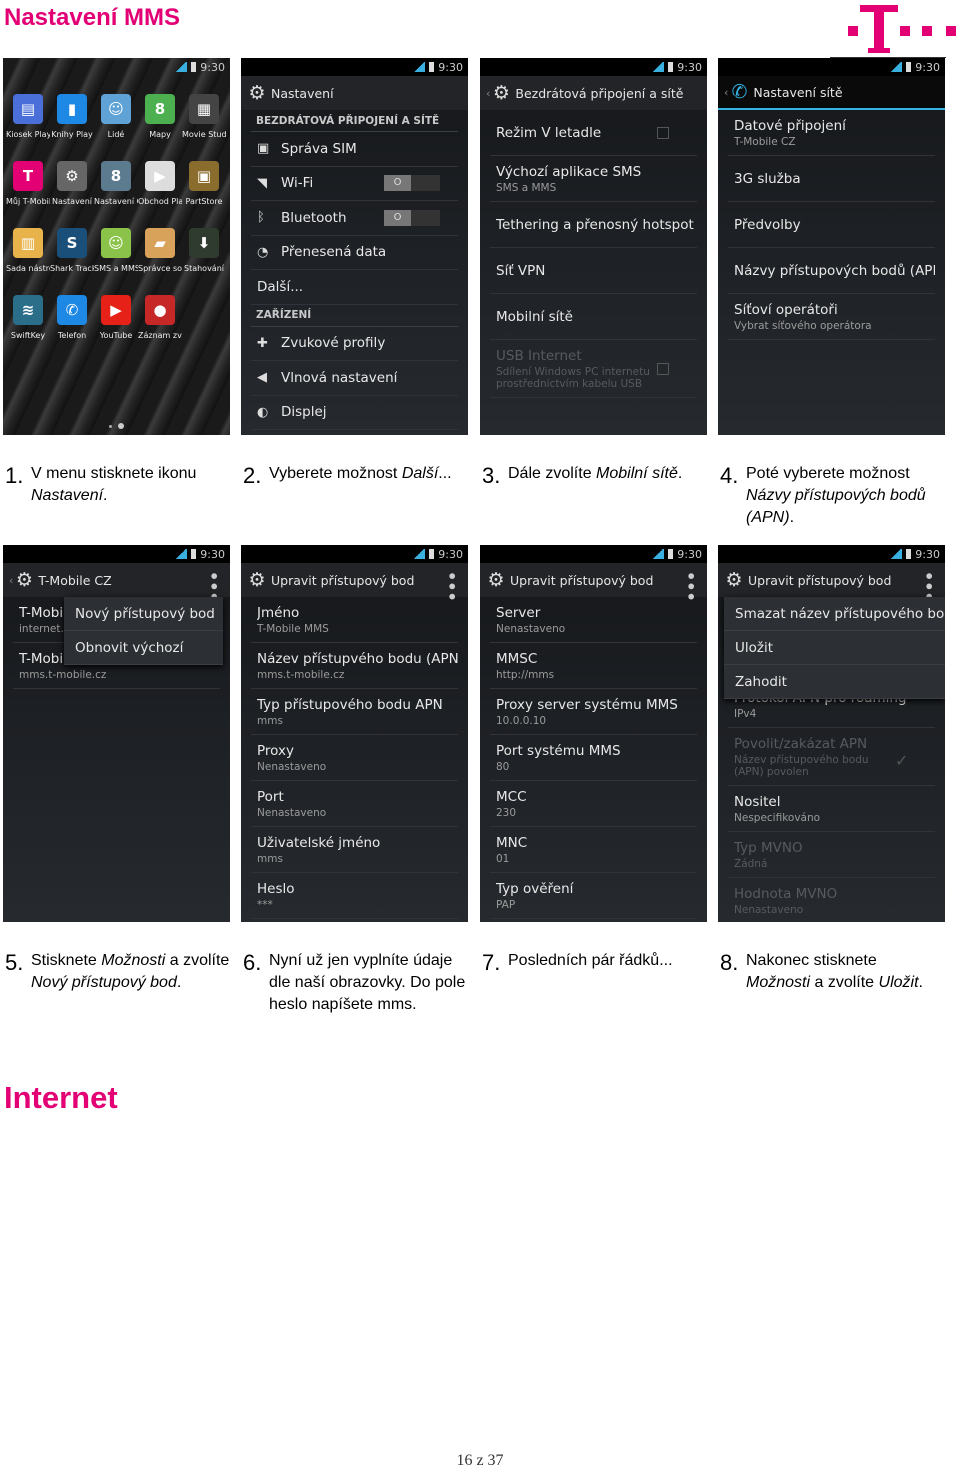 The image size is (960, 1471). I want to click on step-number: 5., so click(14, 962).